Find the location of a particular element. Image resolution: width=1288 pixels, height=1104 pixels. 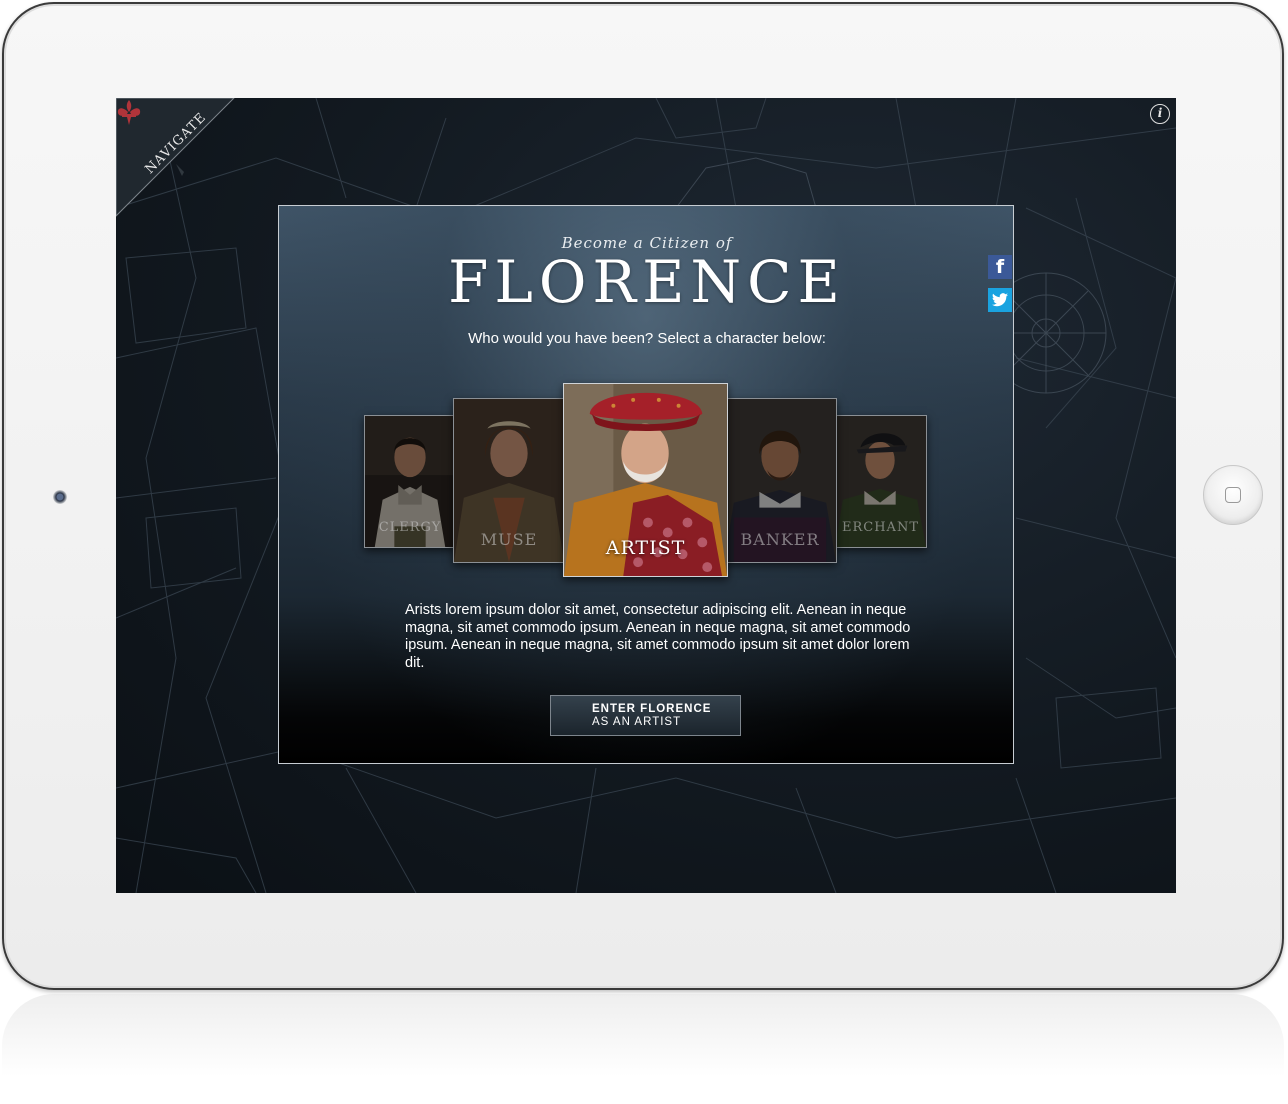

character-label: ARTIST is located at coordinates (645, 548).